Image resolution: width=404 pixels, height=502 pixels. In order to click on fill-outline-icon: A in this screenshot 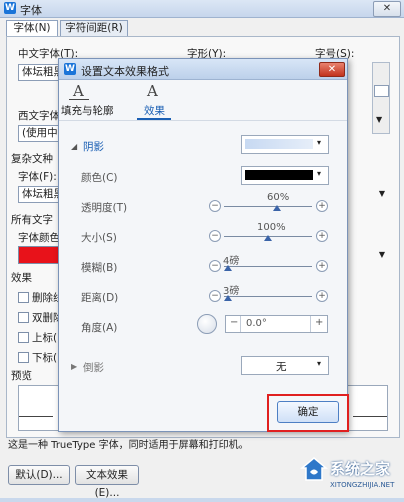, I will do `click(78, 91)`.